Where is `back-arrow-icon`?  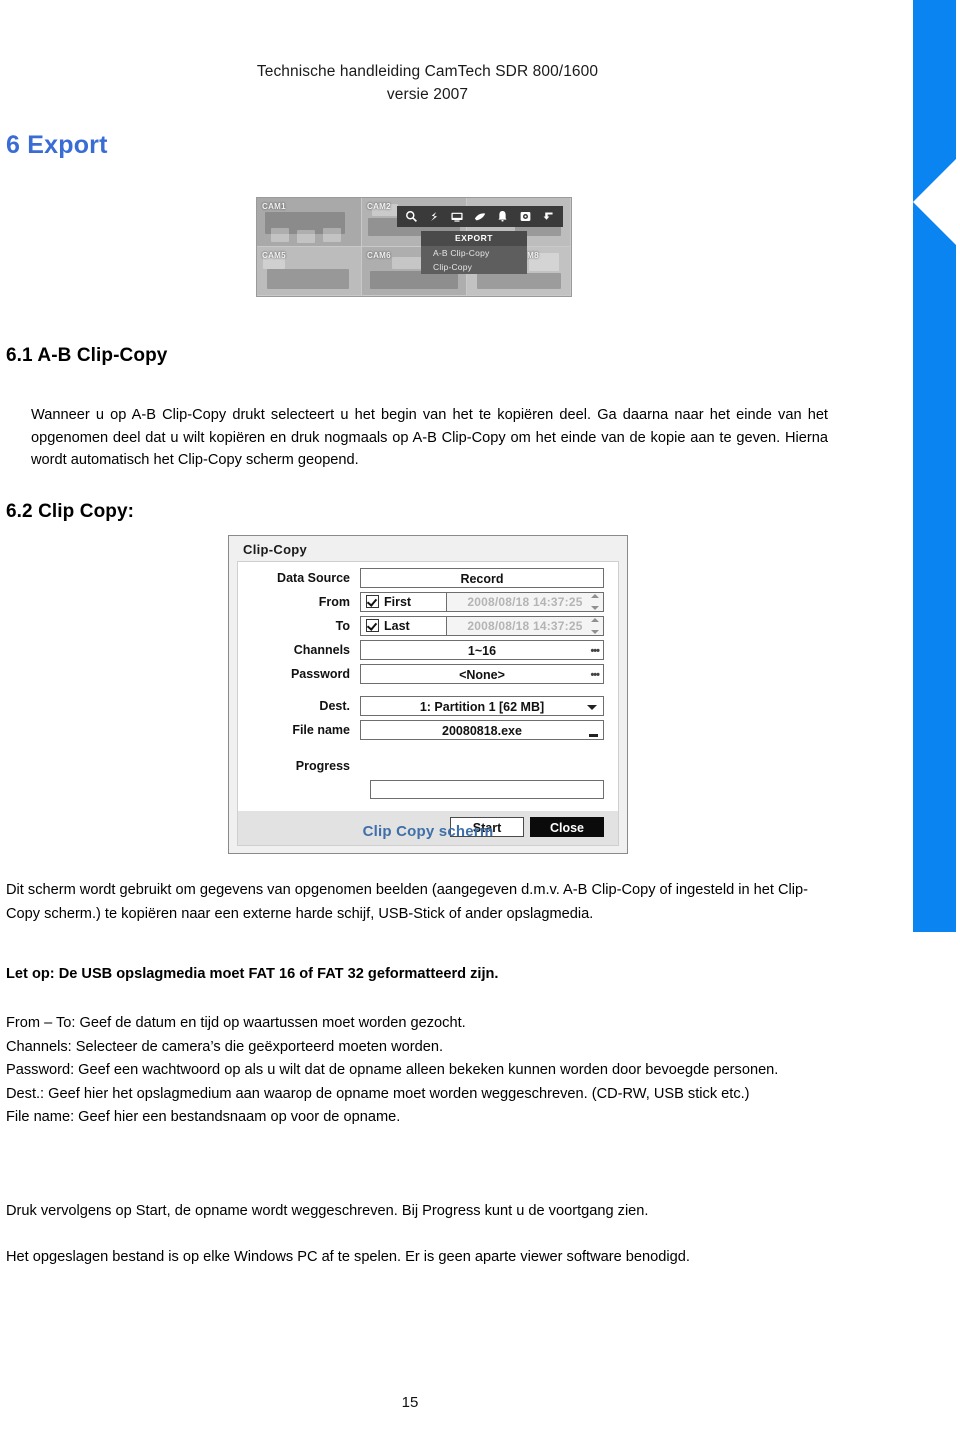 back-arrow-icon is located at coordinates (548, 216).